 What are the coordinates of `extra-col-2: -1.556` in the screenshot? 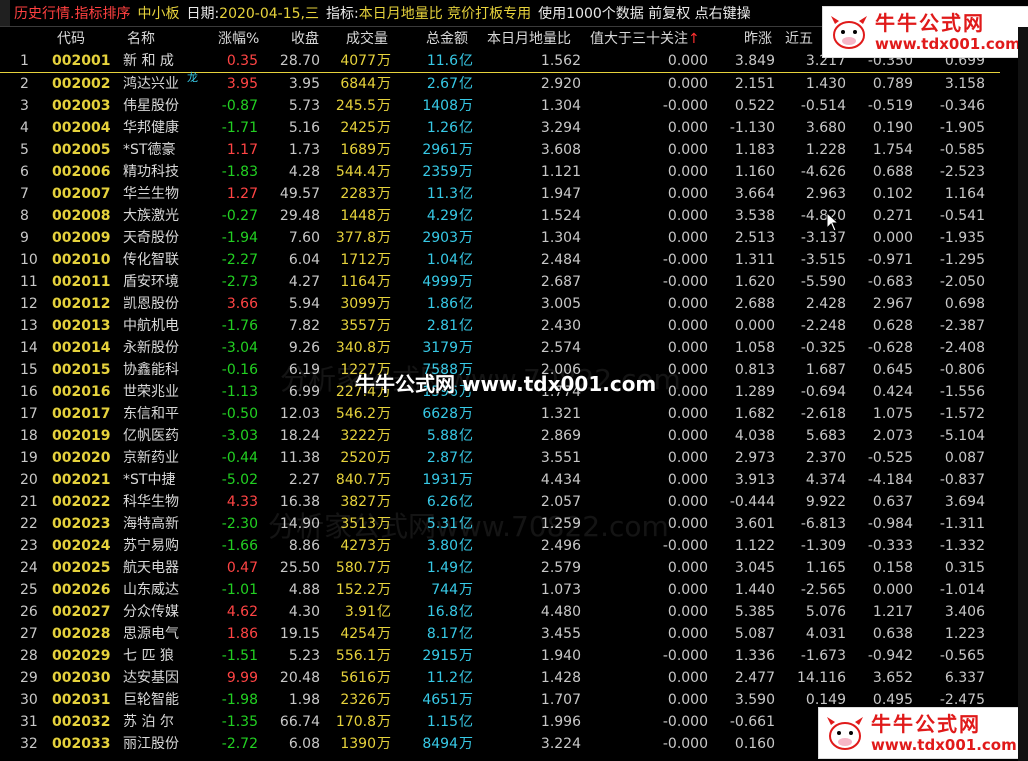 It's located at (962, 392).